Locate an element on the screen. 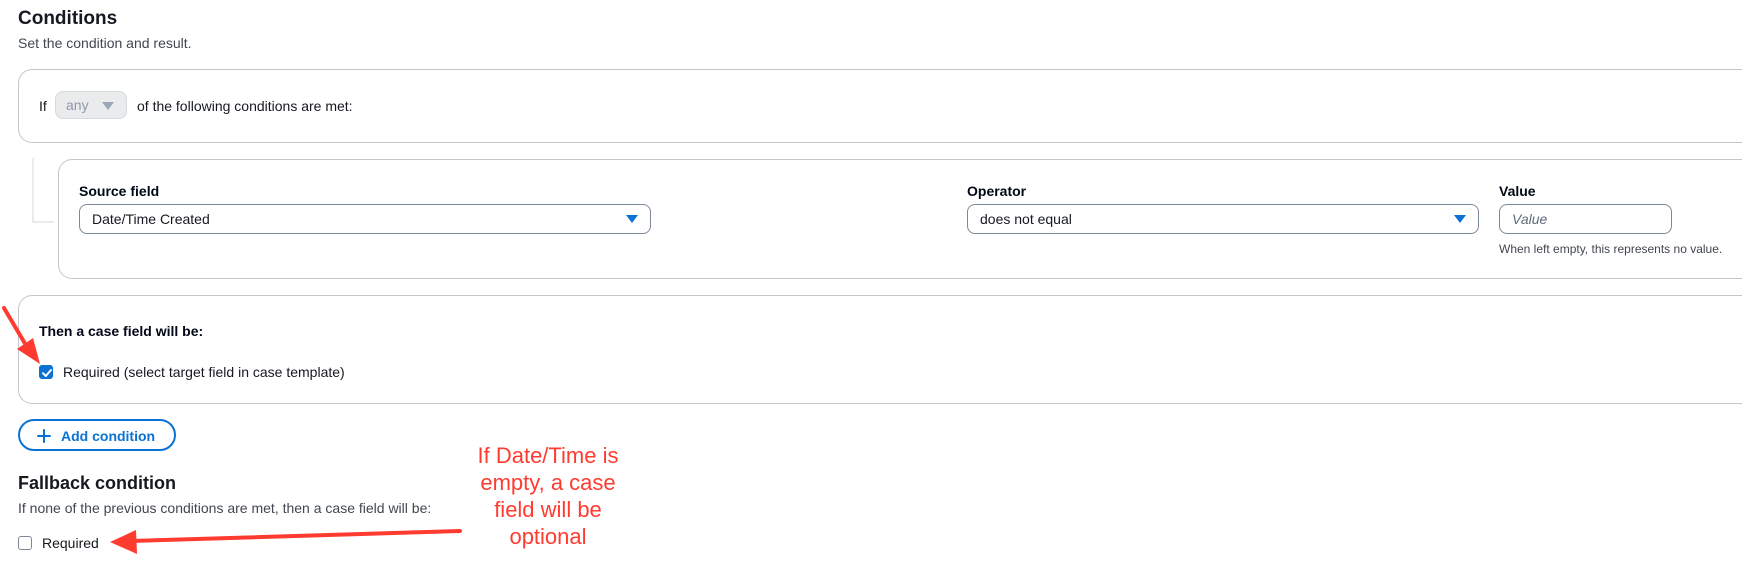 This screenshot has height=572, width=1742. annotation-line-1: If Date/Time is is located at coordinates (548, 455).